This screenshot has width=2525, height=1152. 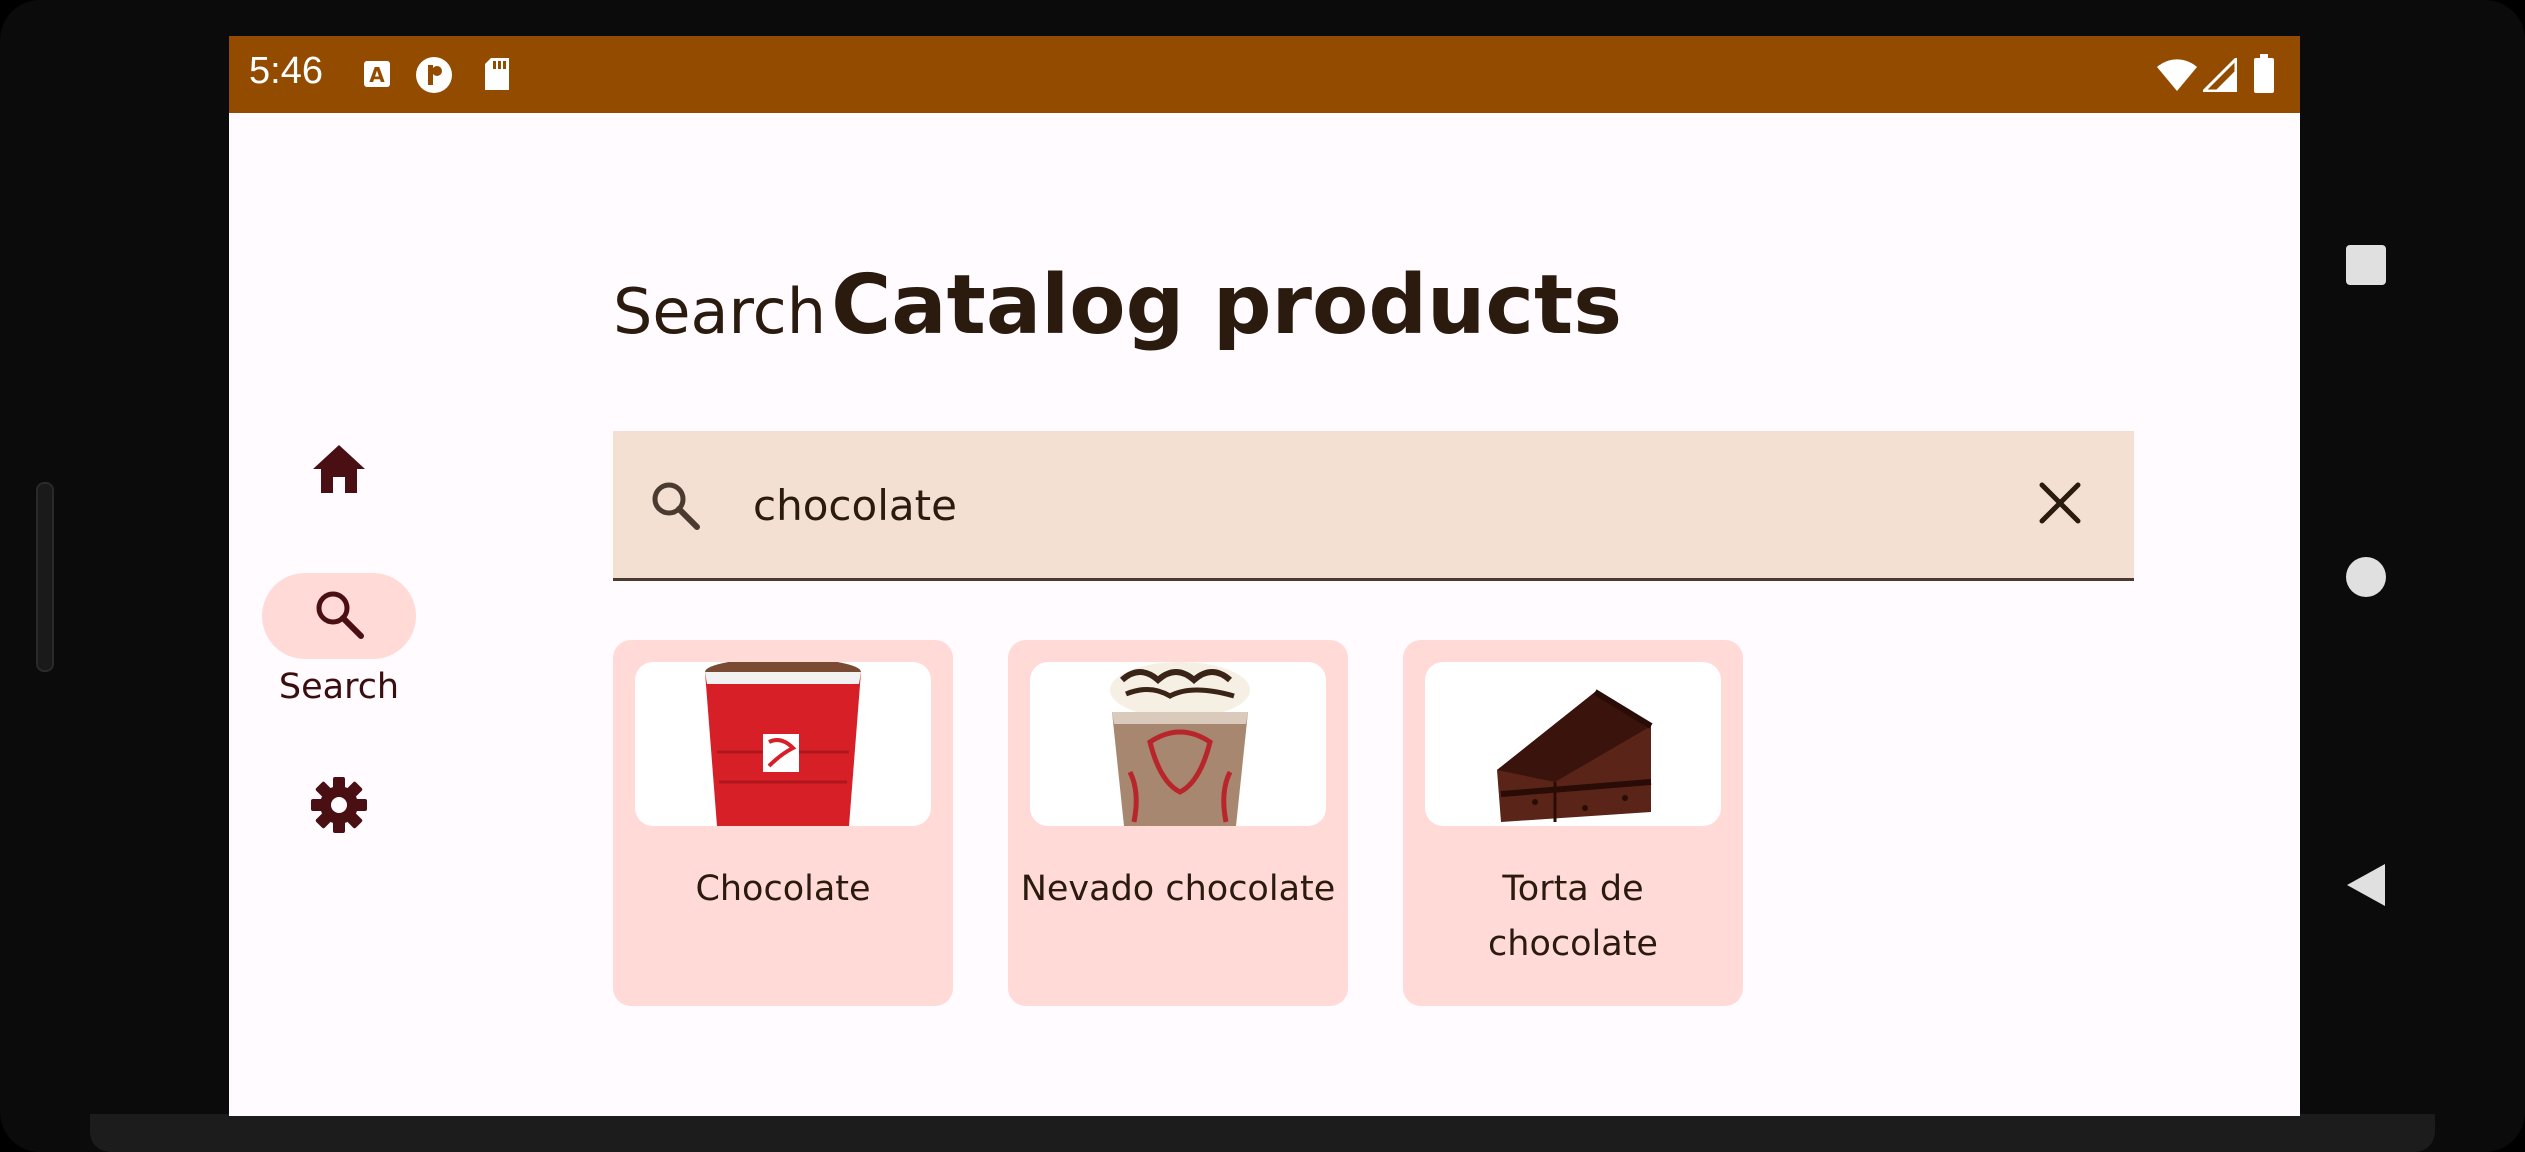 I want to click on nav-item-settings, so click(x=339, y=807).